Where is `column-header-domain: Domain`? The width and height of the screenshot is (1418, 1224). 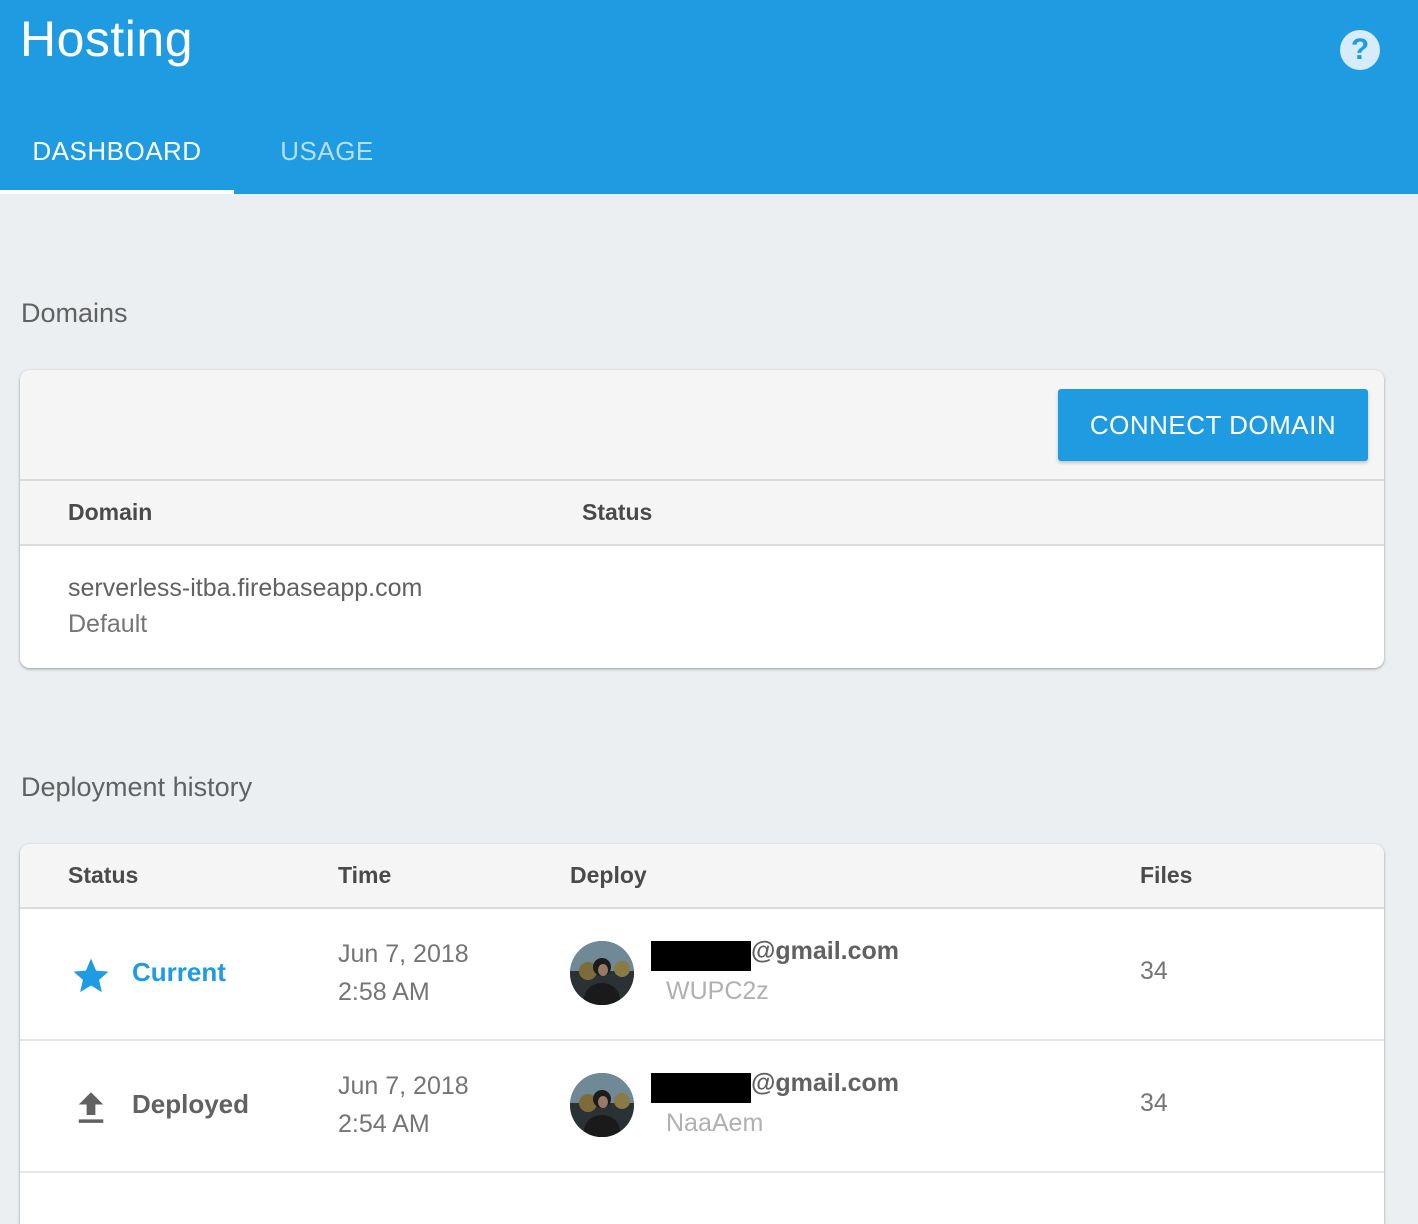 column-header-domain: Domain is located at coordinates (110, 512).